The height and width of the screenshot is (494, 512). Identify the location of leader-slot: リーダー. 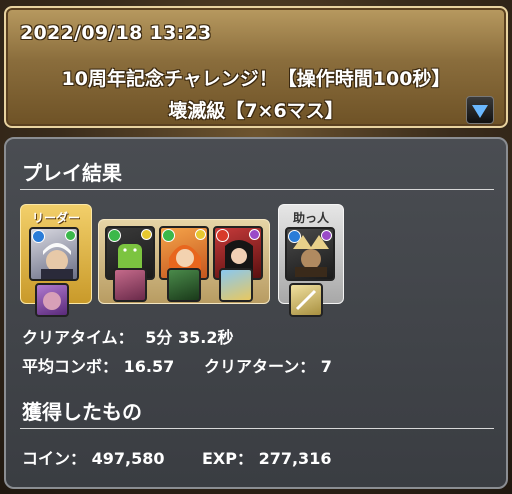
(56, 260).